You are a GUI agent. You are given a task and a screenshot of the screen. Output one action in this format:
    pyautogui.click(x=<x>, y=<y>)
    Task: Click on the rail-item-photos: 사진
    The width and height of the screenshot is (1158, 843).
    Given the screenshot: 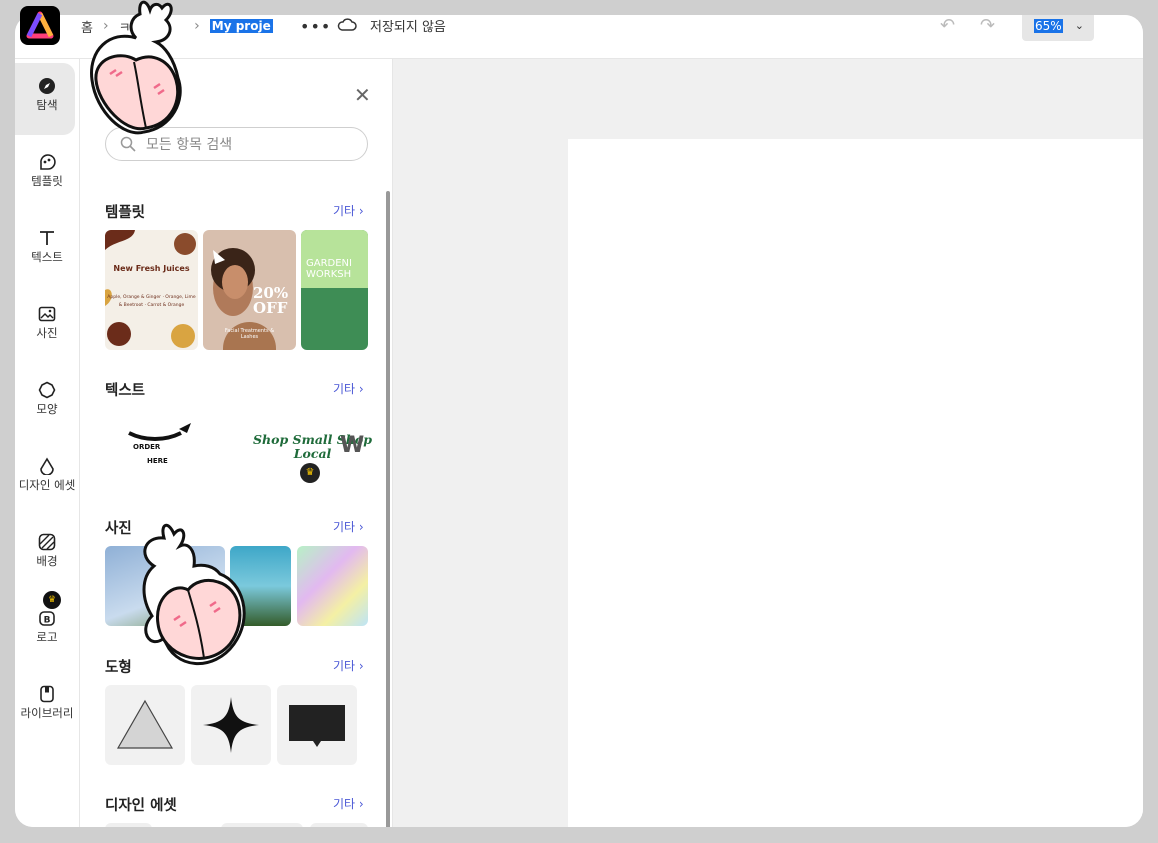 What is the action you would take?
    pyautogui.click(x=47, y=322)
    